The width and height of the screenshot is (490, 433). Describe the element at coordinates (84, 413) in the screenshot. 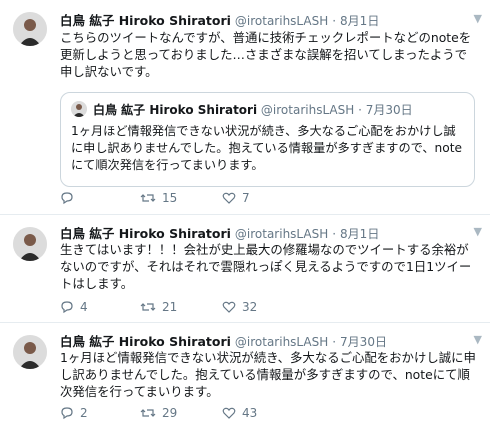

I see `reply-count: 2` at that location.